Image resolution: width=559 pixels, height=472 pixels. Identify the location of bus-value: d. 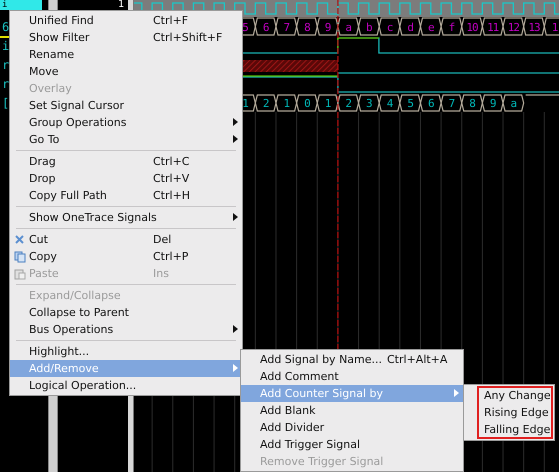
(410, 27).